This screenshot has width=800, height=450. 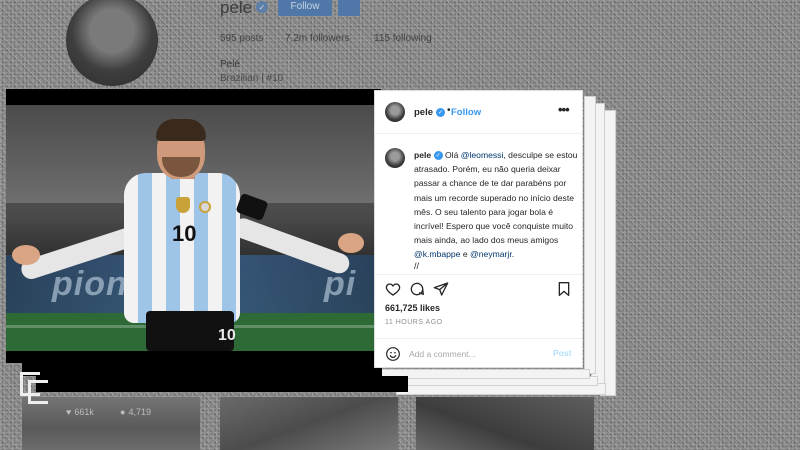 I want to click on caption-text: e, so click(x=465, y=254).